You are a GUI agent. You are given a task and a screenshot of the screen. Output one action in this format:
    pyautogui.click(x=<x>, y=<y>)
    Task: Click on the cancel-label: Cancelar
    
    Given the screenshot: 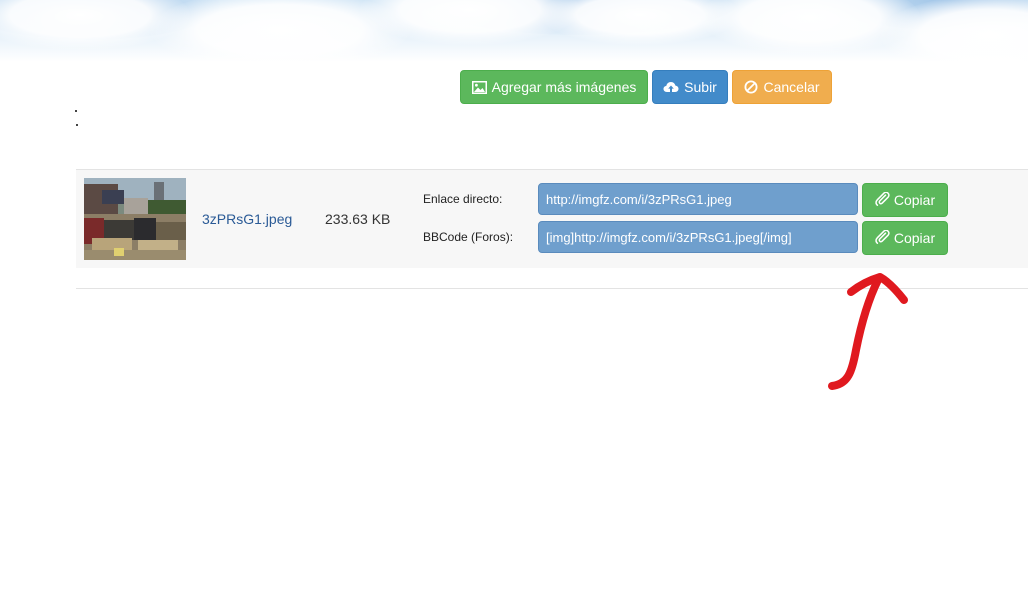 What is the action you would take?
    pyautogui.click(x=791, y=87)
    